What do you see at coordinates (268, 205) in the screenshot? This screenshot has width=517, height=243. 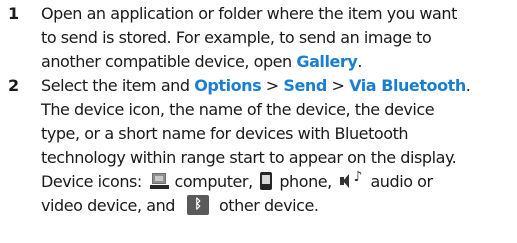 I see `other-device-label: other device.` at bounding box center [268, 205].